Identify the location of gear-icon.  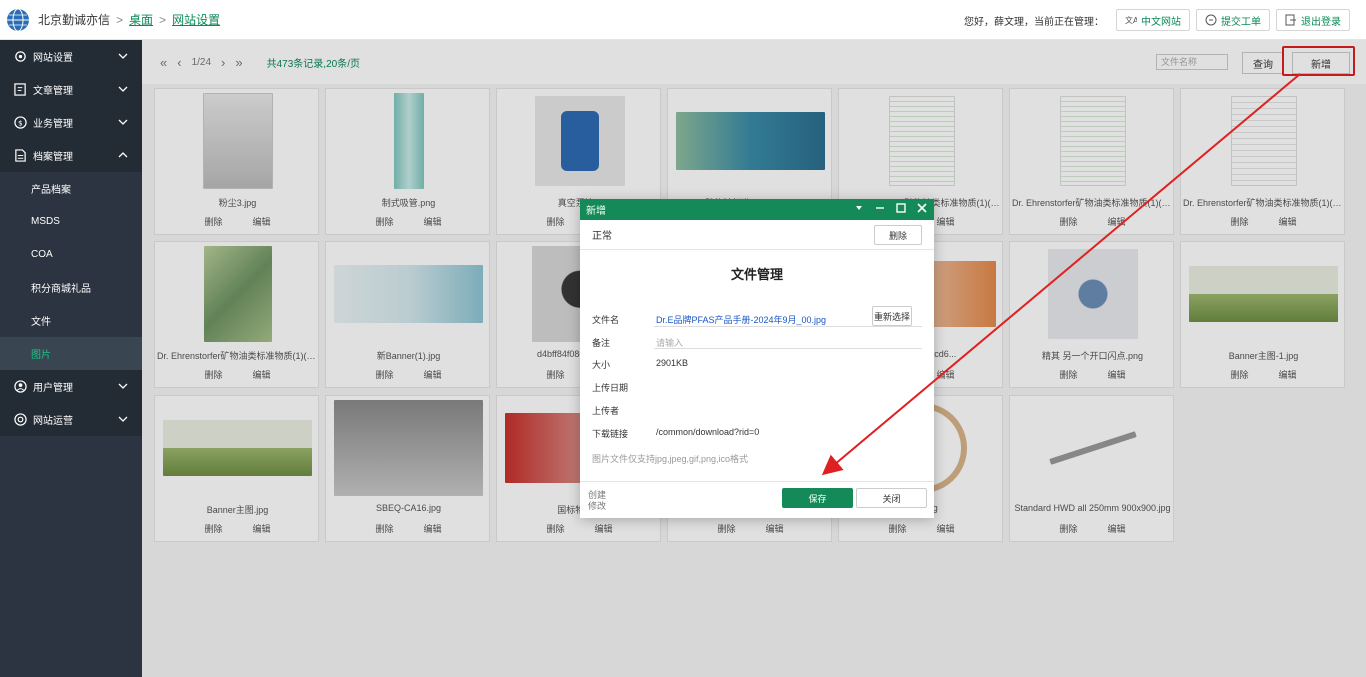
(20, 56).